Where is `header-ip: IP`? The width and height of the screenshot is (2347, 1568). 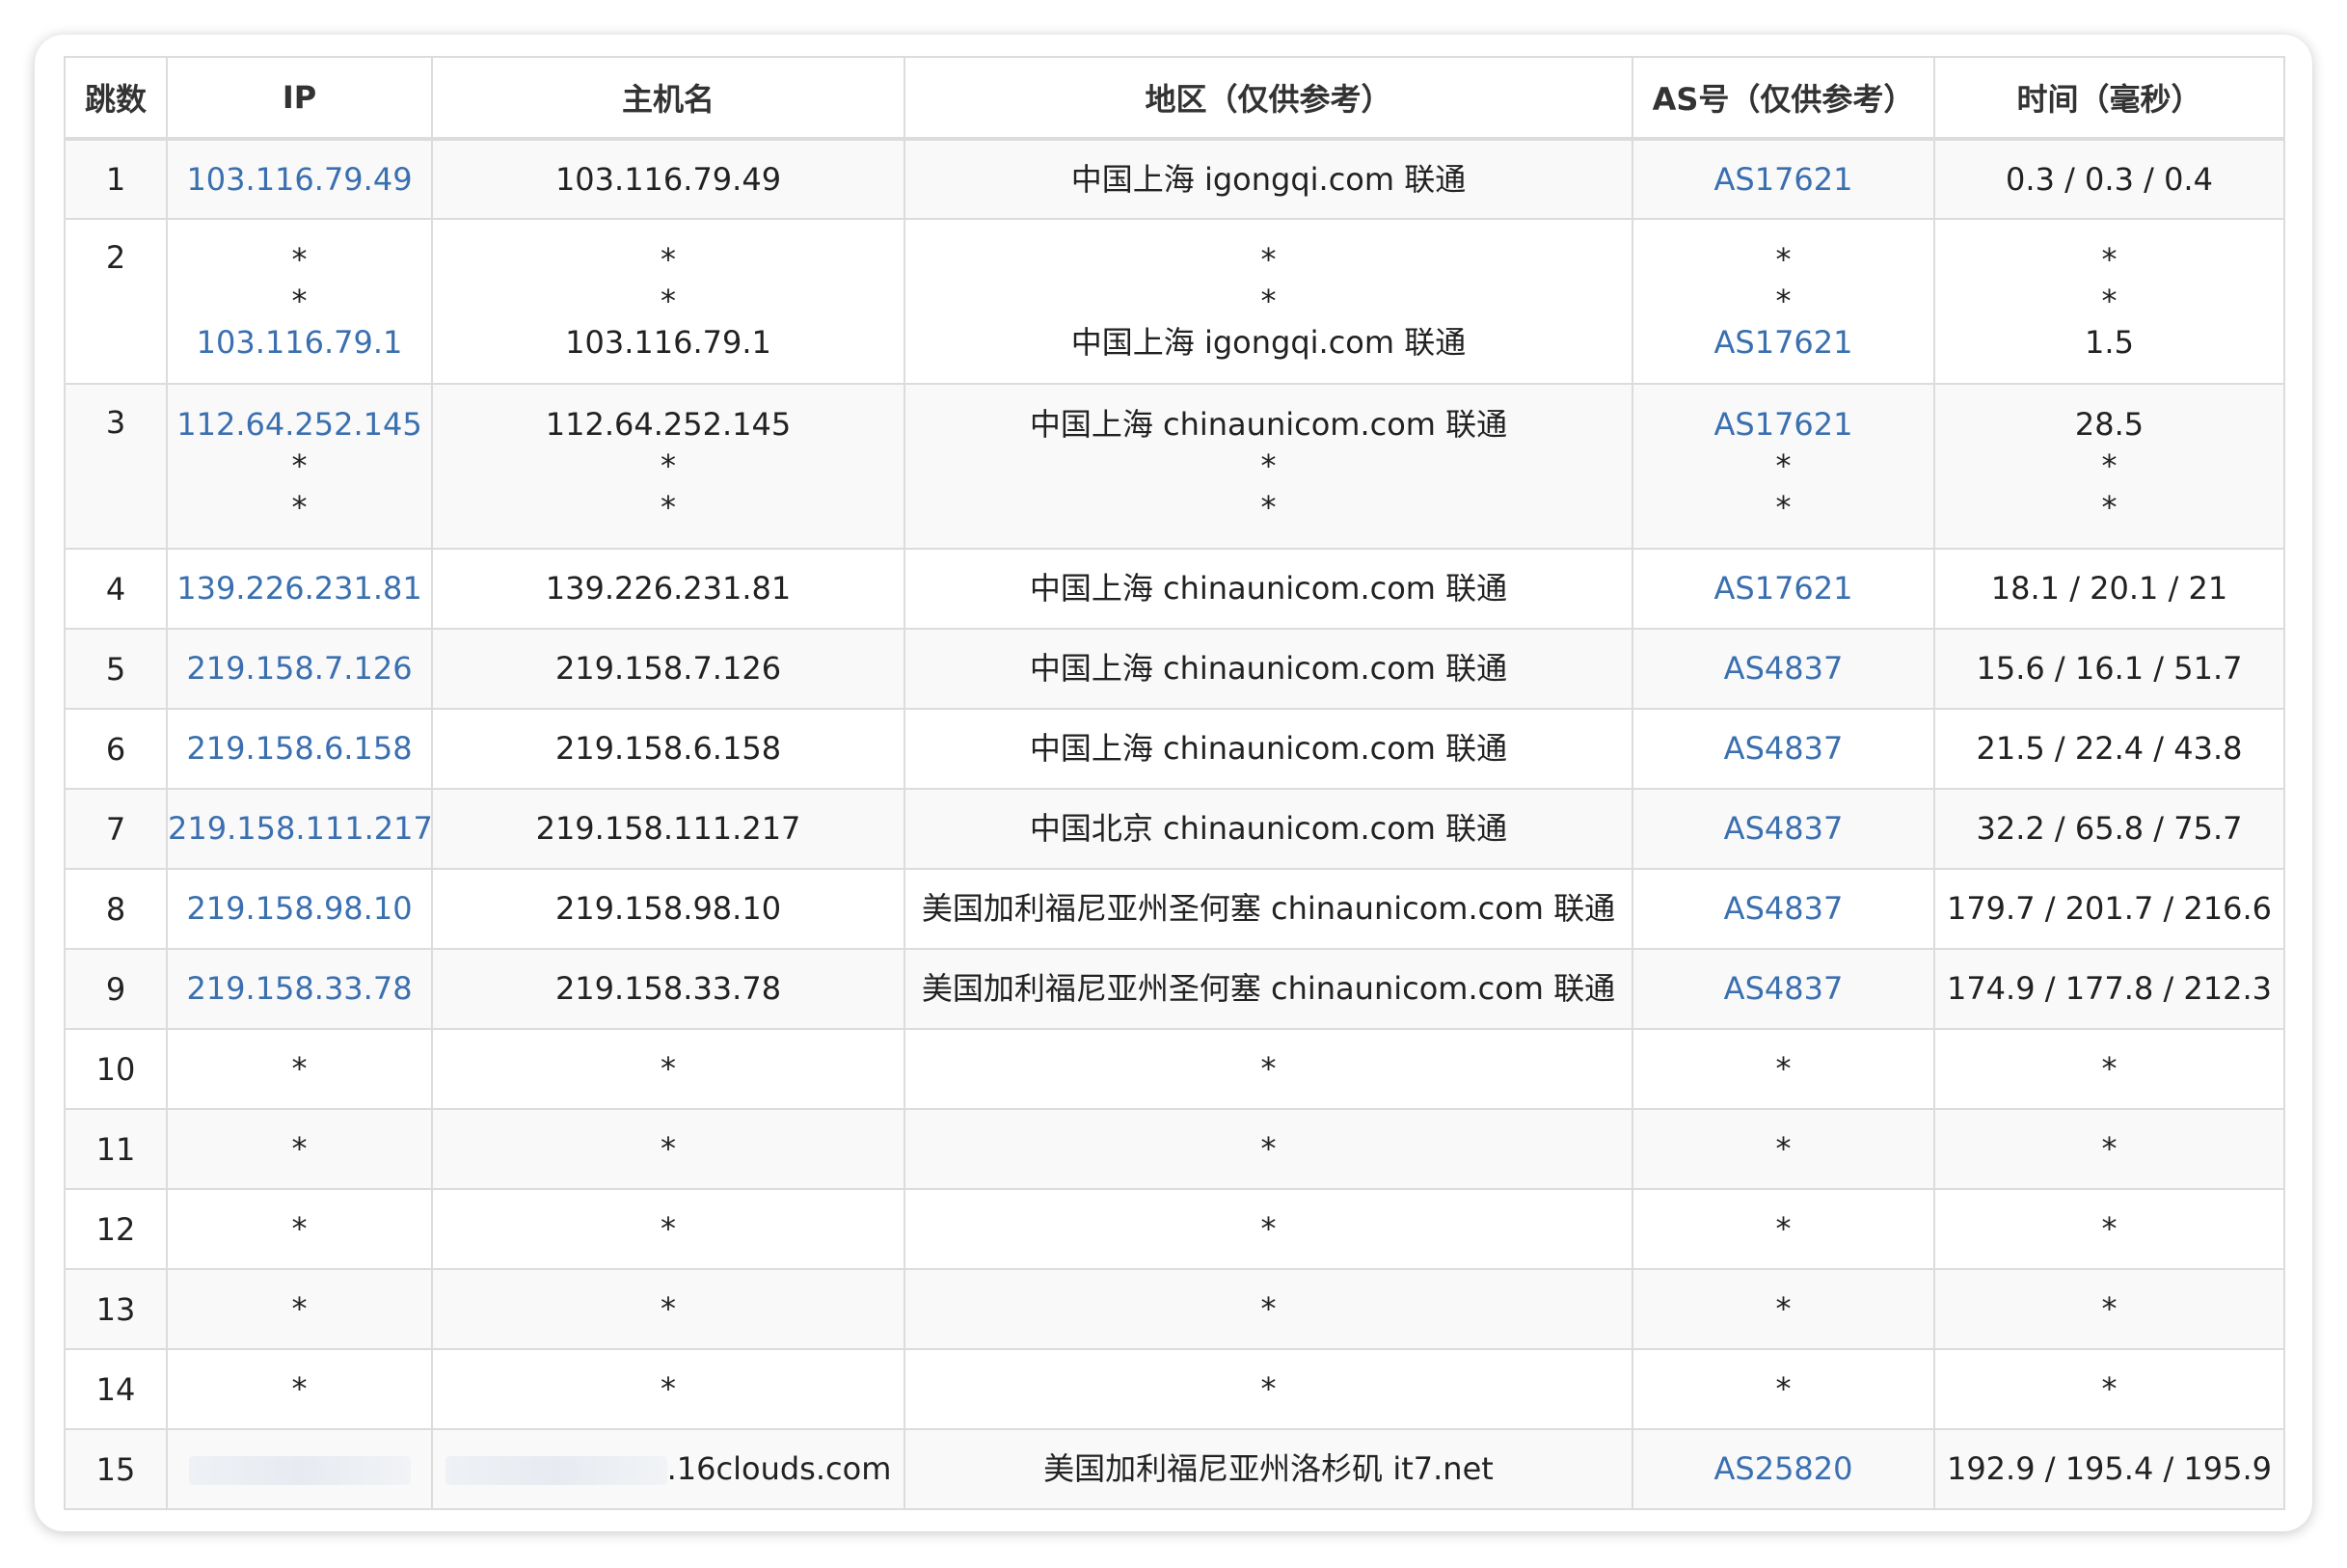 header-ip: IP is located at coordinates (299, 98).